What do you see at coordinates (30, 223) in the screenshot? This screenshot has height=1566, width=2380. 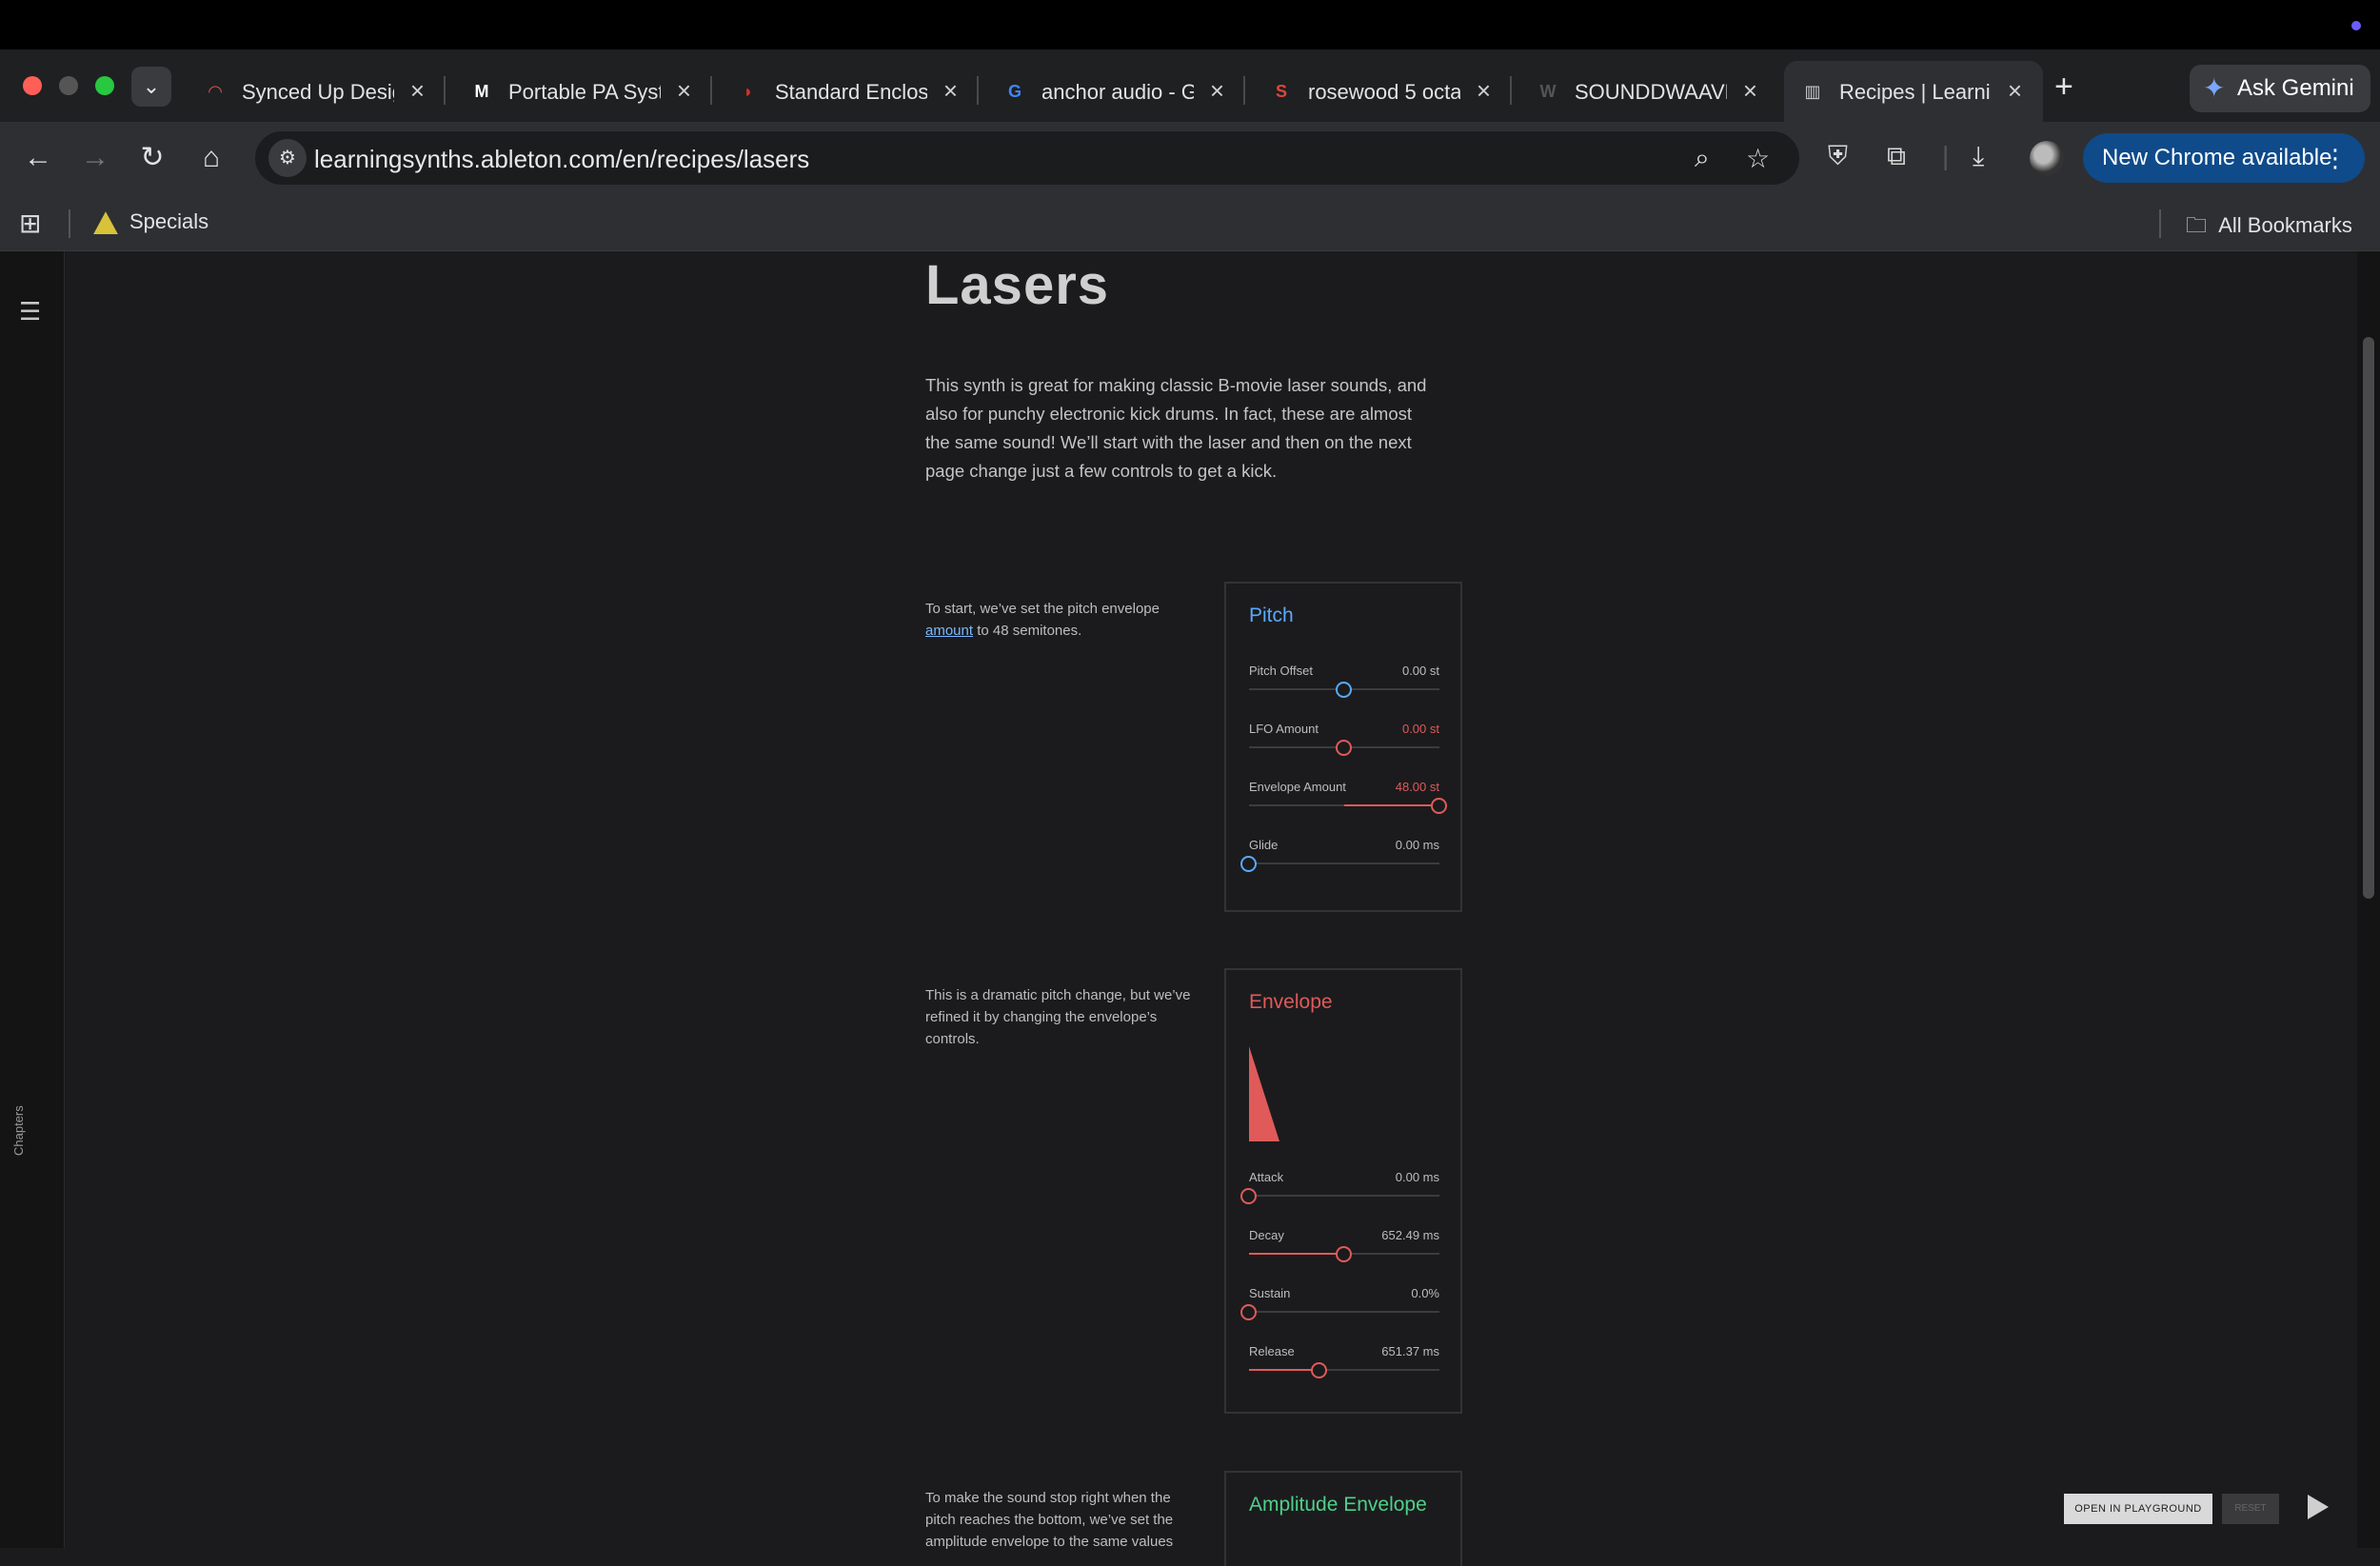 I see `apps-grid-icon: ⊞` at bounding box center [30, 223].